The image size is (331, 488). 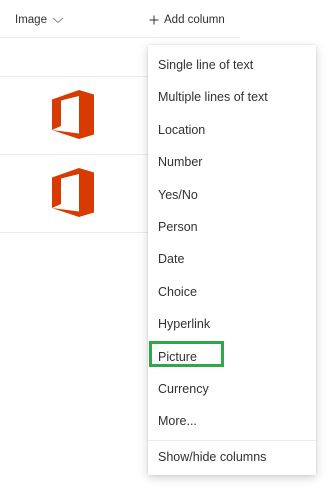 What do you see at coordinates (232, 65) in the screenshot?
I see `menu-item-single-line-of-text: Single line of text` at bounding box center [232, 65].